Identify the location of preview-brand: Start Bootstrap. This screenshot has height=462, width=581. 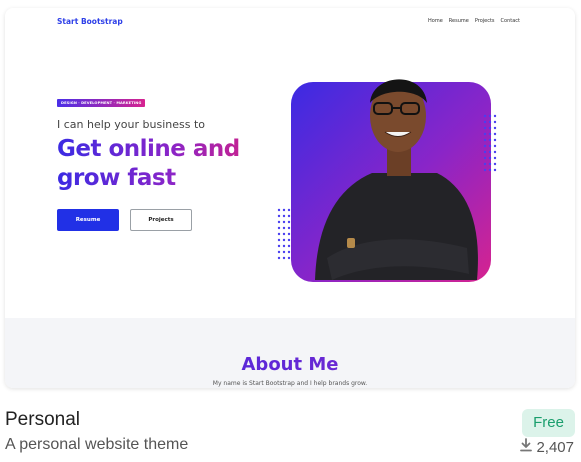
(90, 21).